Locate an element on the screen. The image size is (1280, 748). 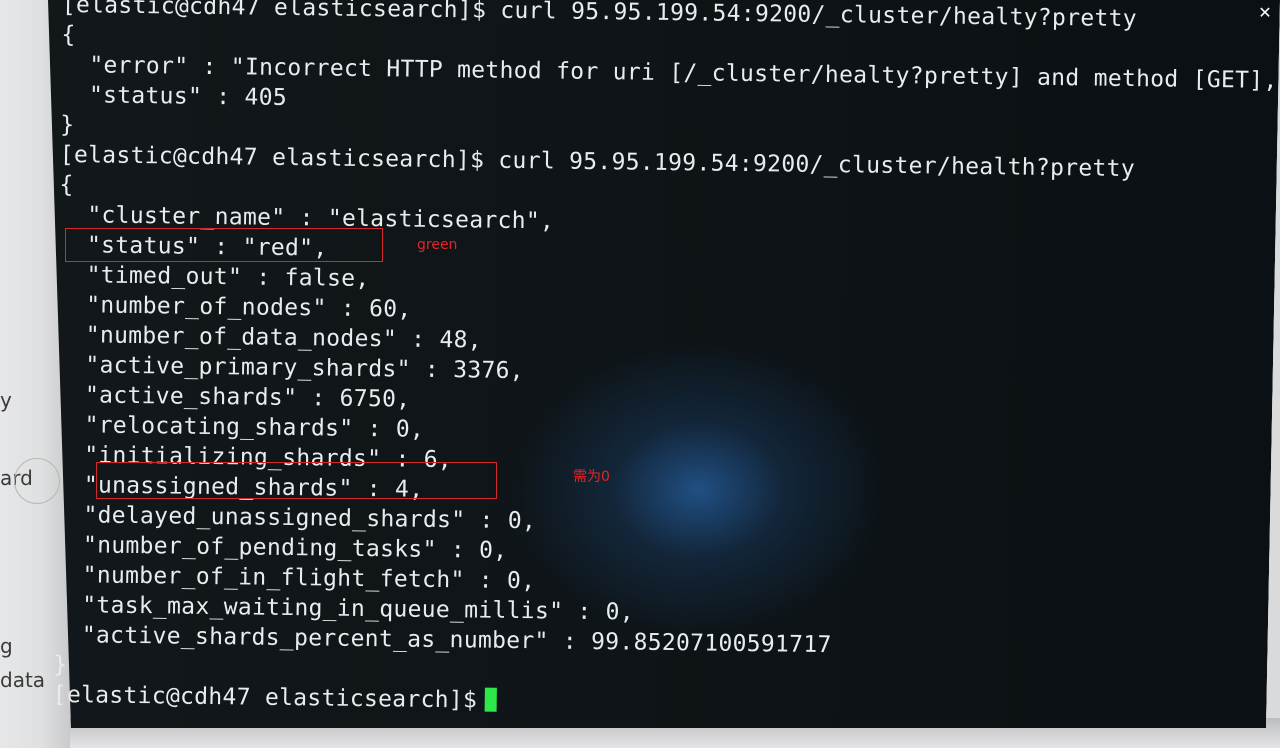
annotation-status-note: green is located at coordinates (437, 245).